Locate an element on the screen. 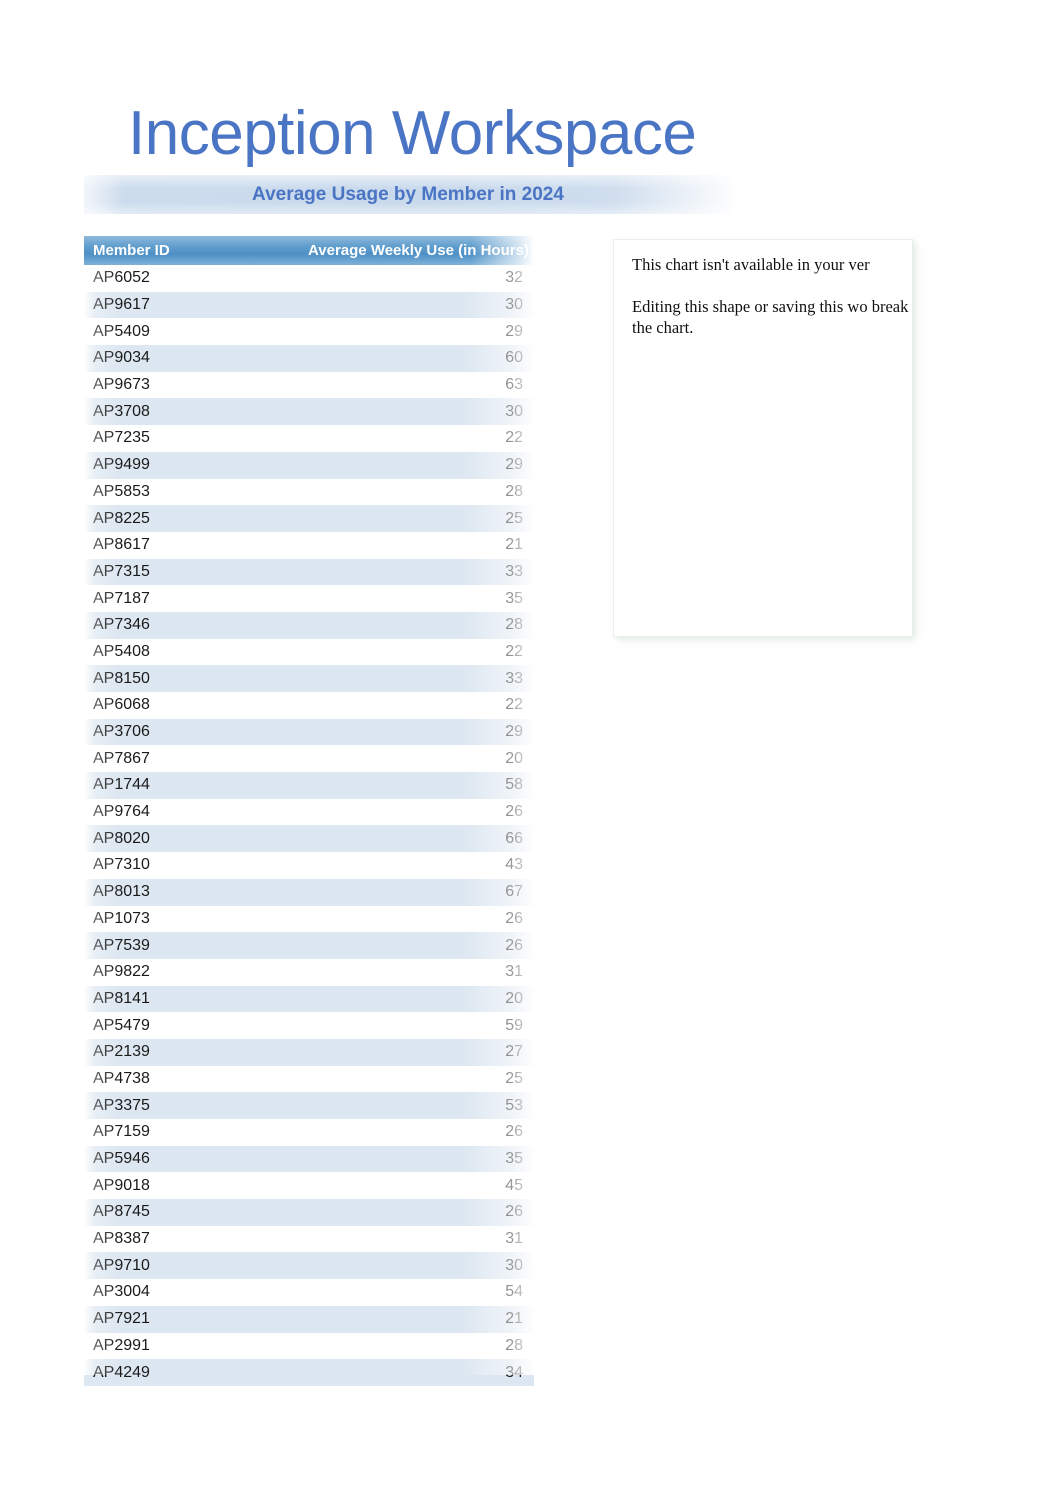 The image size is (1062, 1506). cell-average-weekly-use: 67 is located at coordinates (514, 892).